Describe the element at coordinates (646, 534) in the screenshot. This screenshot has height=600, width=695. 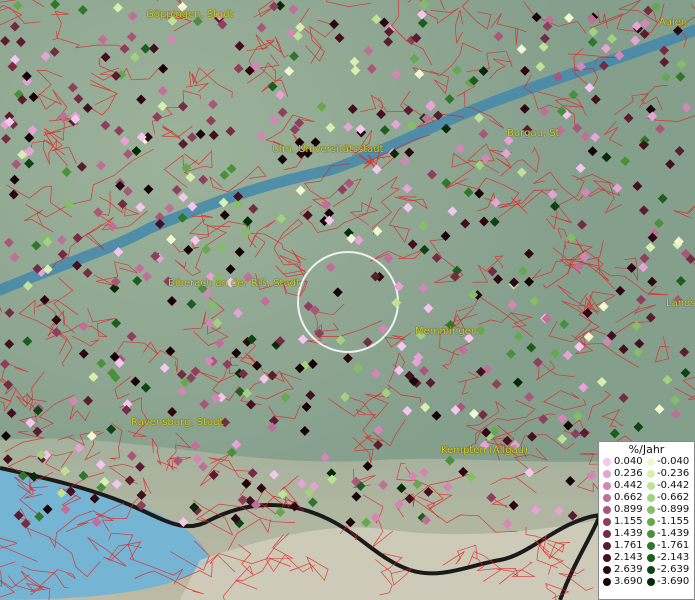
I see `legend-row: 1.439 -1.439` at that location.